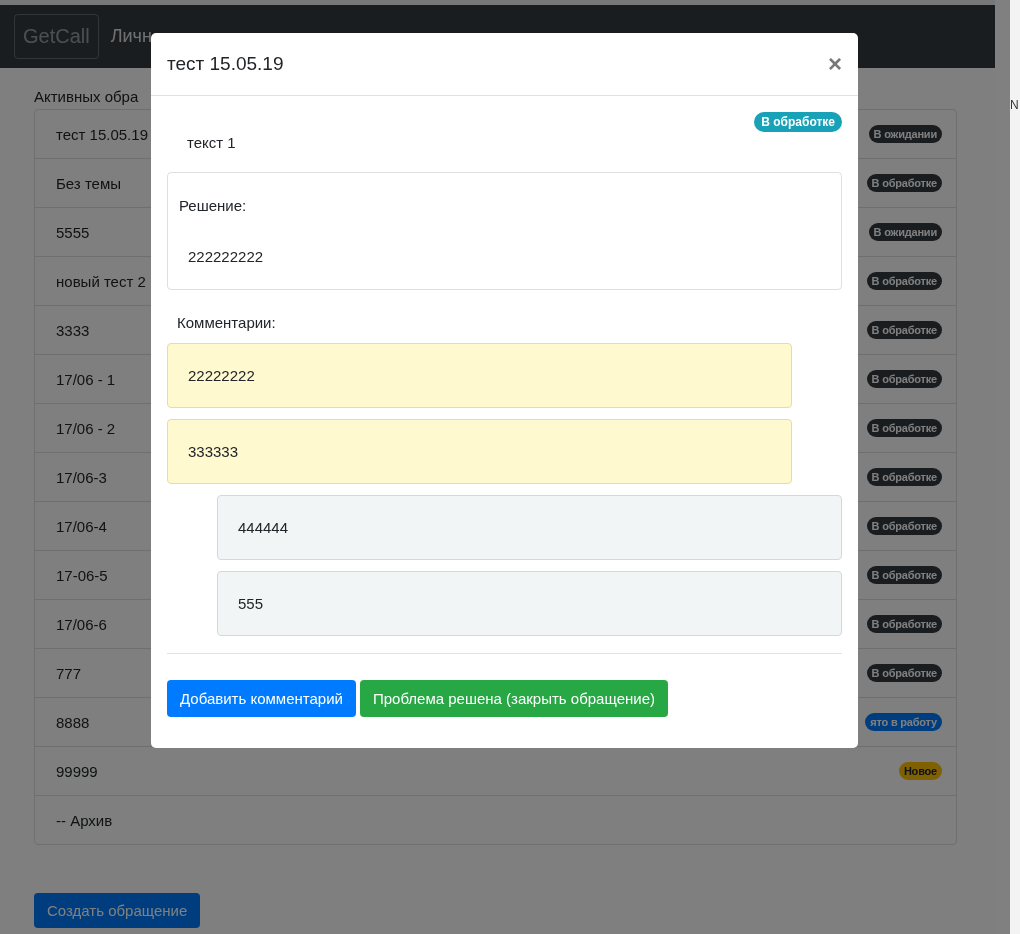 Image resolution: width=1020 pixels, height=934 pixels. Describe the element at coordinates (529, 527) in the screenshot. I see `comment: 444444` at that location.